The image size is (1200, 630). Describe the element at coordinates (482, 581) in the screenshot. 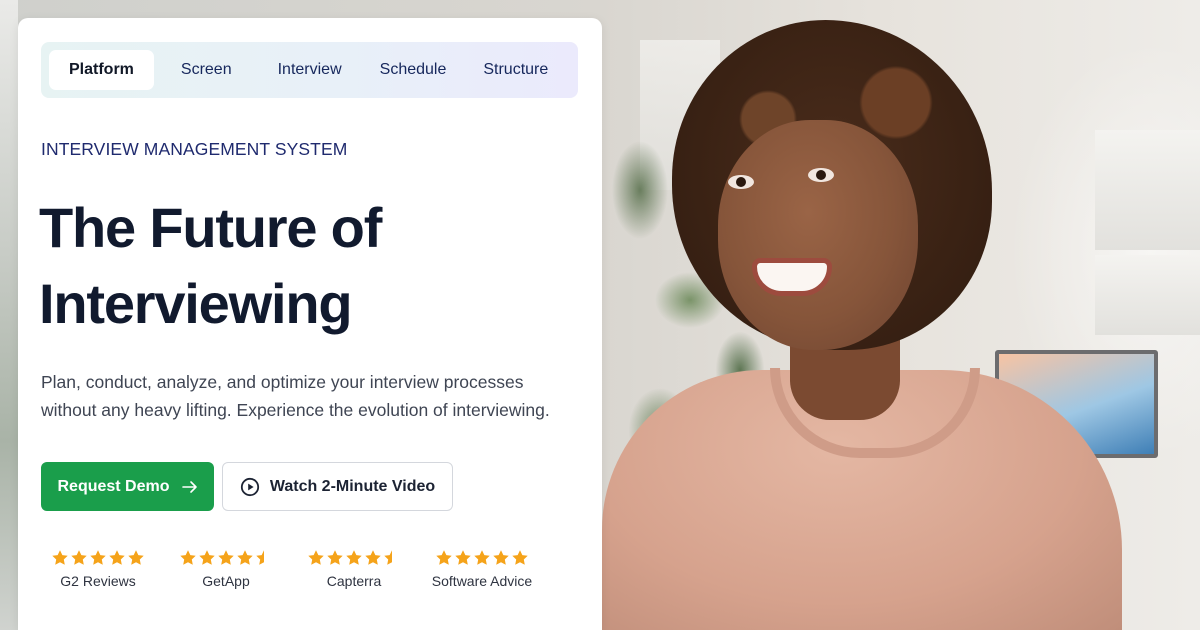

I see `rating-label: Software Advice` at that location.